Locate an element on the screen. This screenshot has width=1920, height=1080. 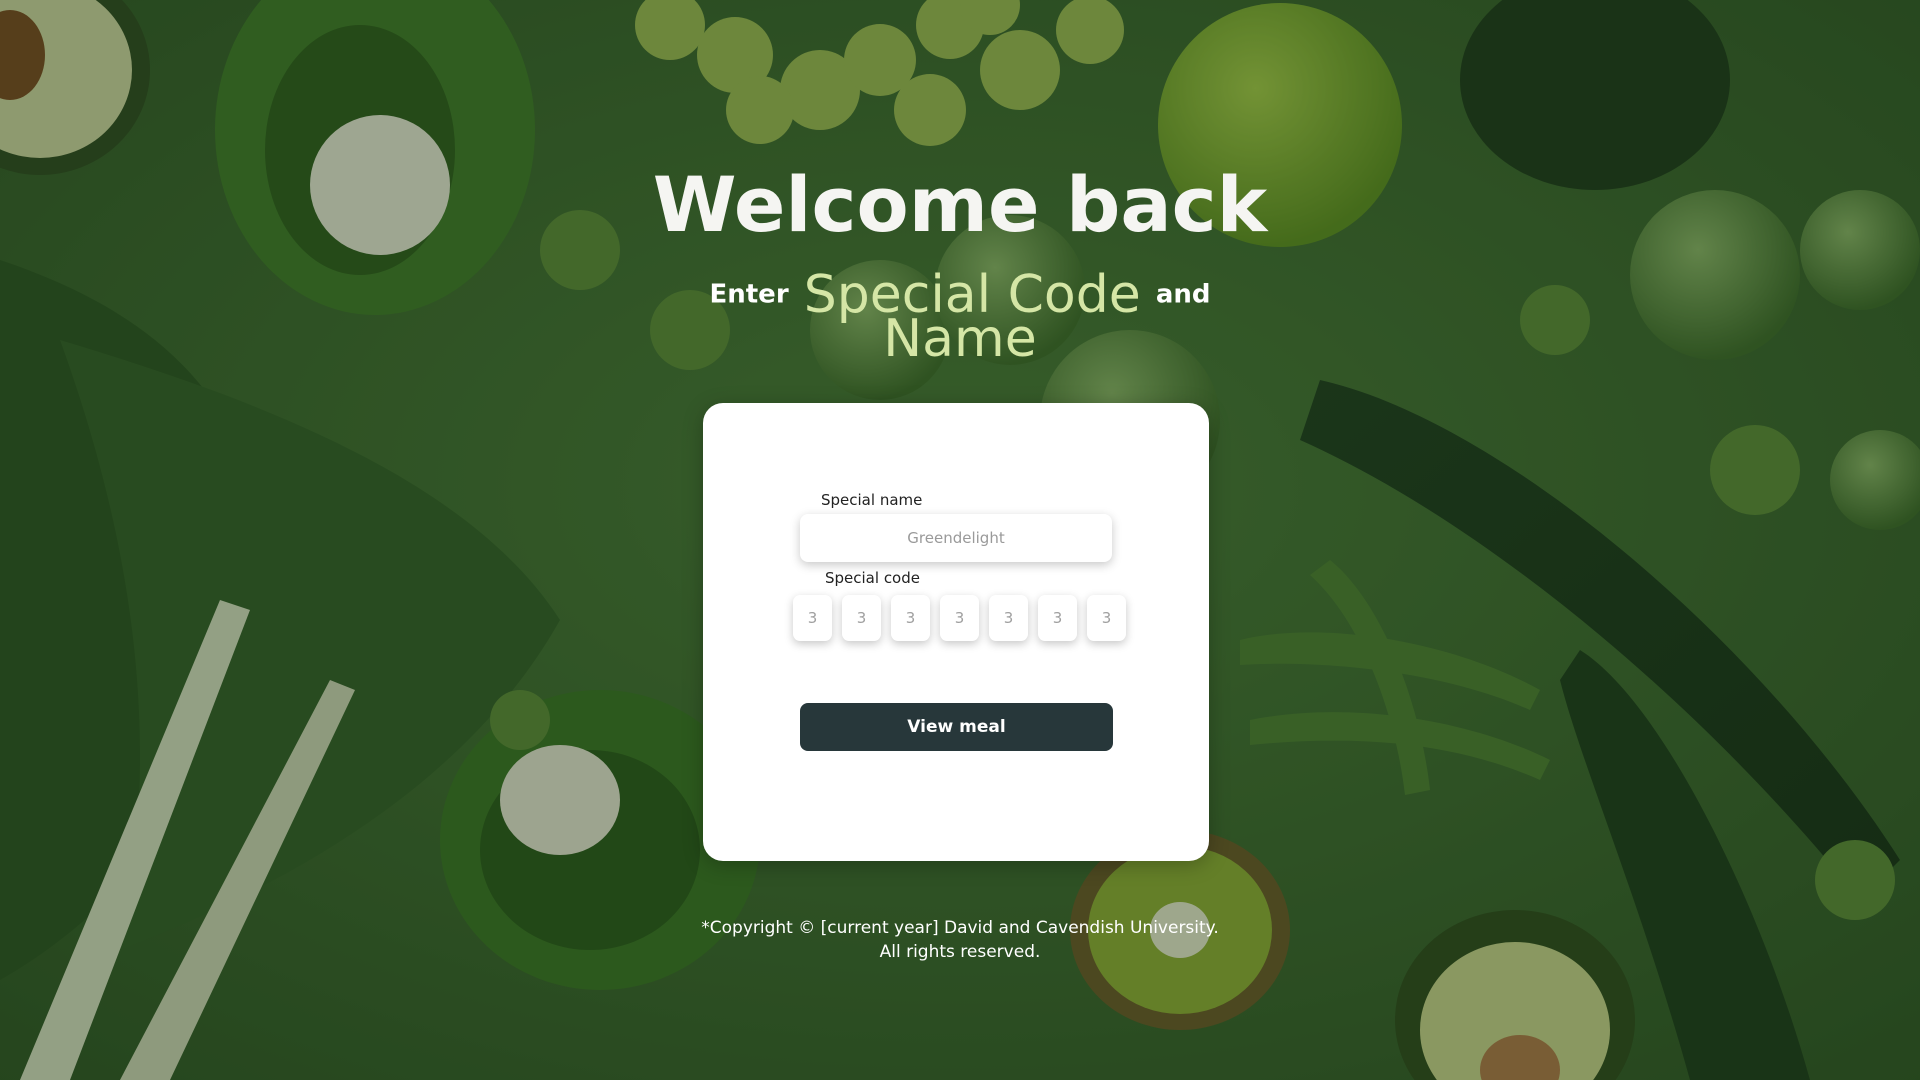
special-code-inputs is located at coordinates (959, 619).